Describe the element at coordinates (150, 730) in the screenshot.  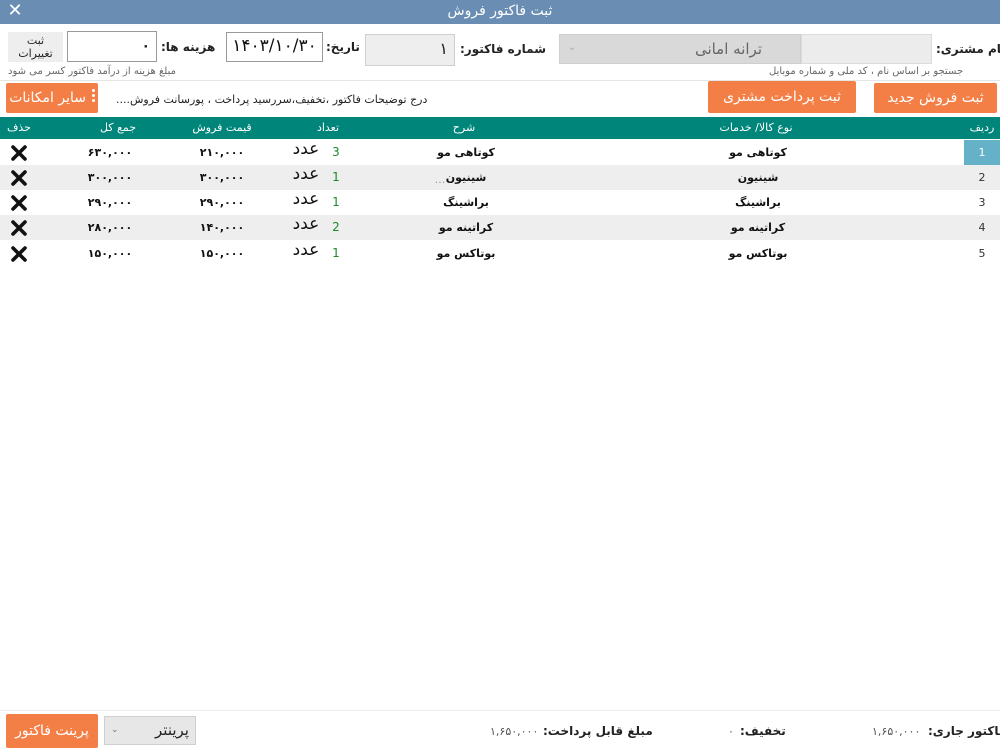
I see `printer-select: پرینتر ⌄` at that location.